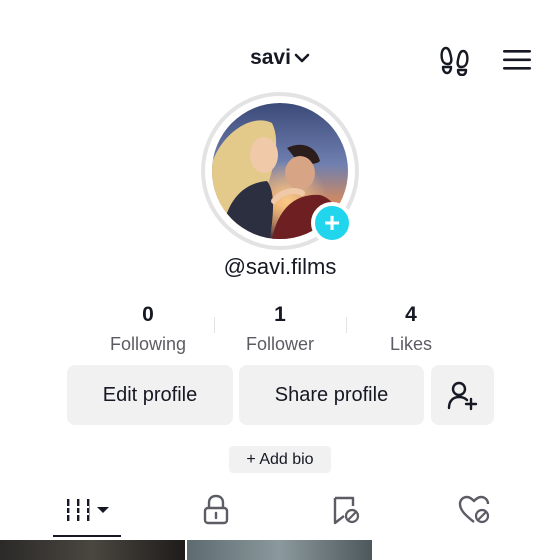 The width and height of the screenshot is (560, 560). I want to click on profile-handle: @savi.films, so click(280, 266).